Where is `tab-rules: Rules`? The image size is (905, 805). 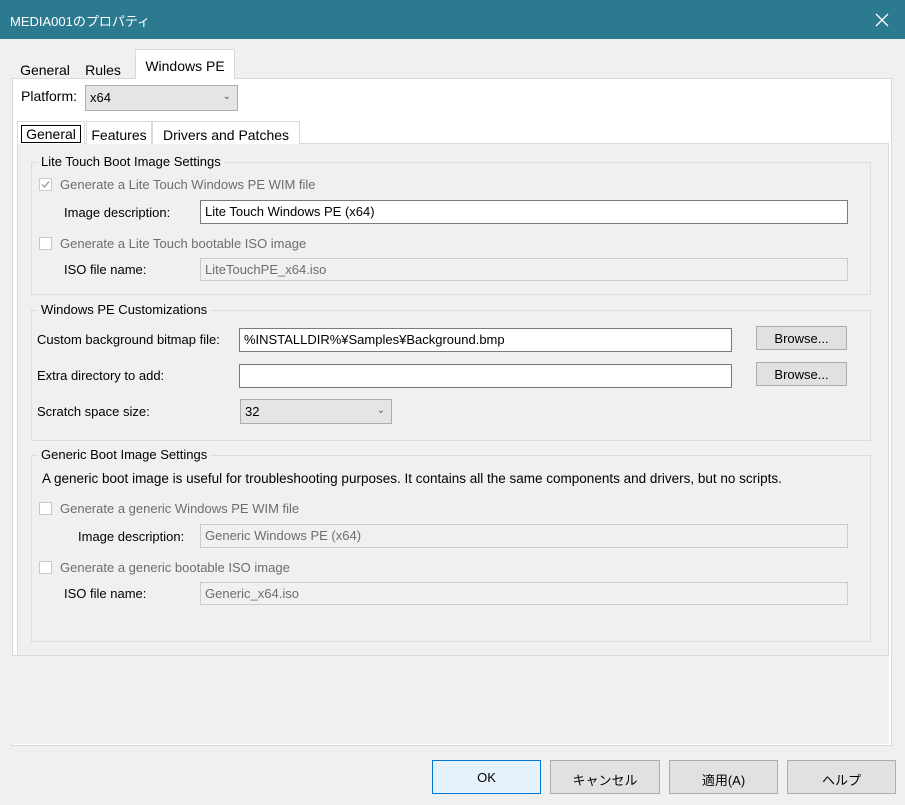
tab-rules: Rules is located at coordinates (103, 66).